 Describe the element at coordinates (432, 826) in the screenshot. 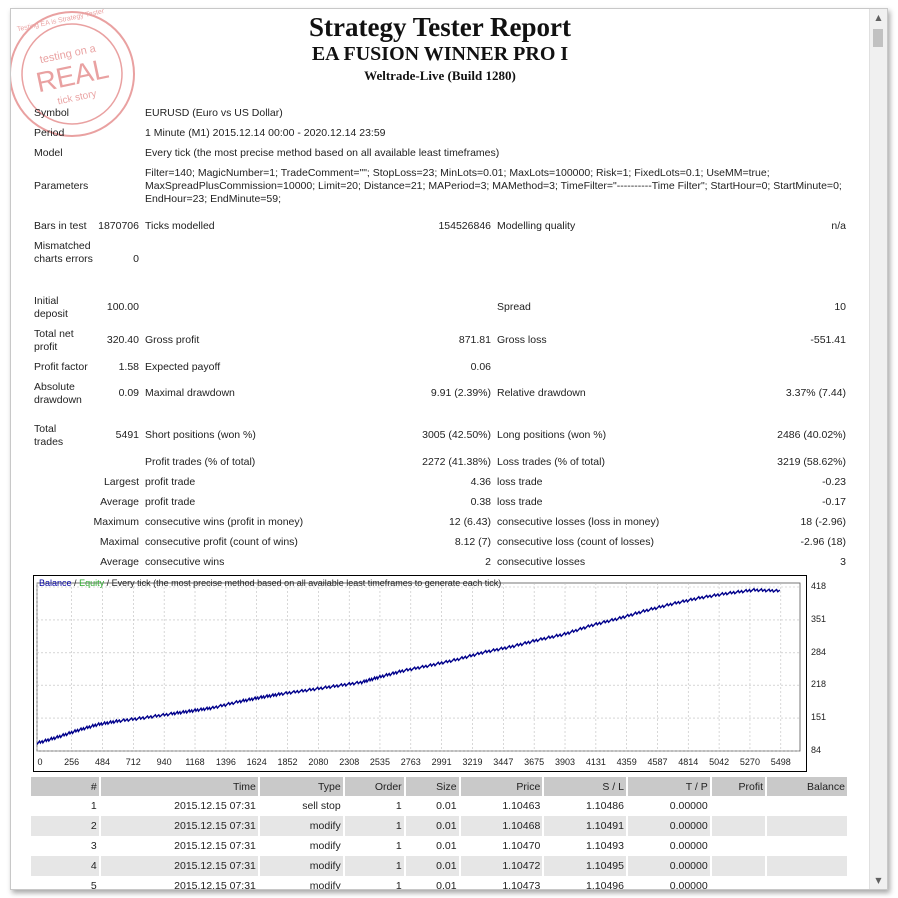

I see `table-cell: 0.01` at that location.